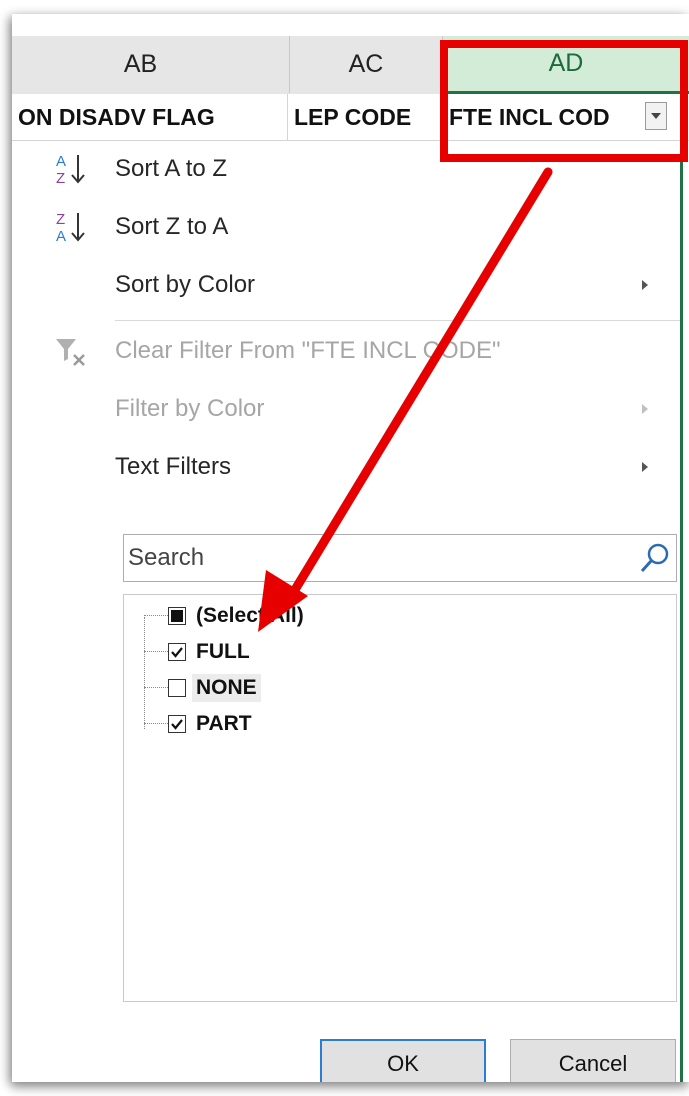 This screenshot has height=1096, width=689. I want to click on filter-by-color-item: Filter by Color, so click(356, 409).